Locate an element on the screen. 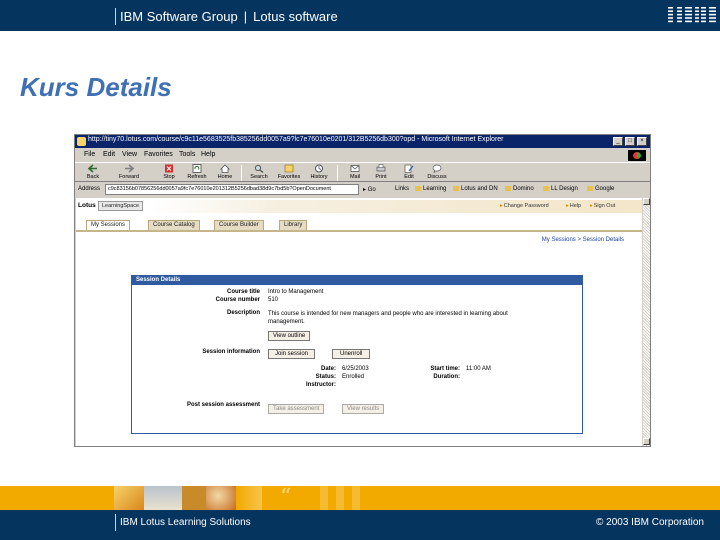 This screenshot has height=540, width=720. minimize-icon: _ is located at coordinates (618, 141).